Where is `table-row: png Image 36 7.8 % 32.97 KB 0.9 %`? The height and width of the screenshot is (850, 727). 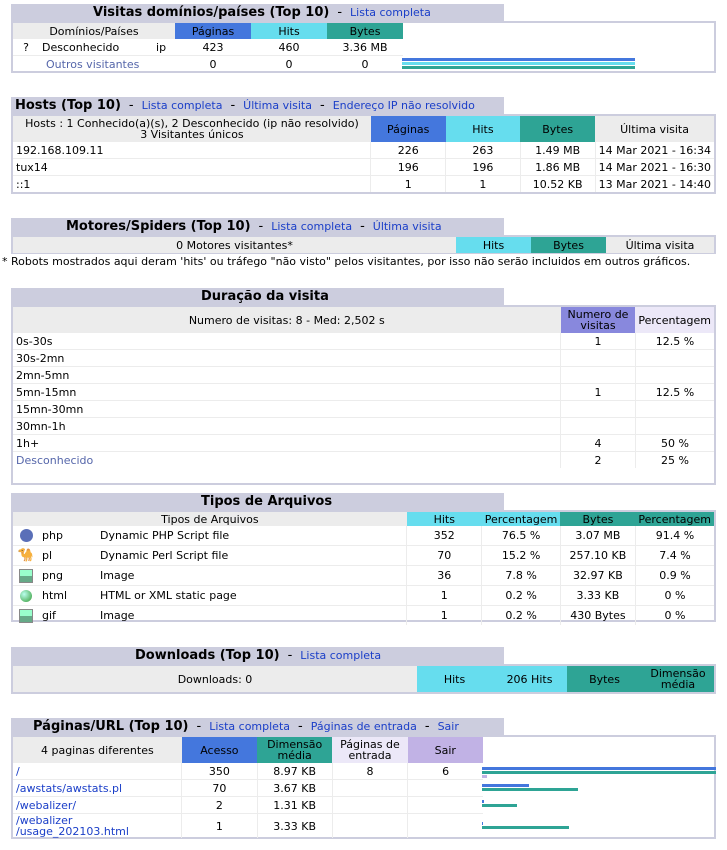 table-row: png Image 36 7.8 % 32.97 KB 0.9 % is located at coordinates (363, 575).